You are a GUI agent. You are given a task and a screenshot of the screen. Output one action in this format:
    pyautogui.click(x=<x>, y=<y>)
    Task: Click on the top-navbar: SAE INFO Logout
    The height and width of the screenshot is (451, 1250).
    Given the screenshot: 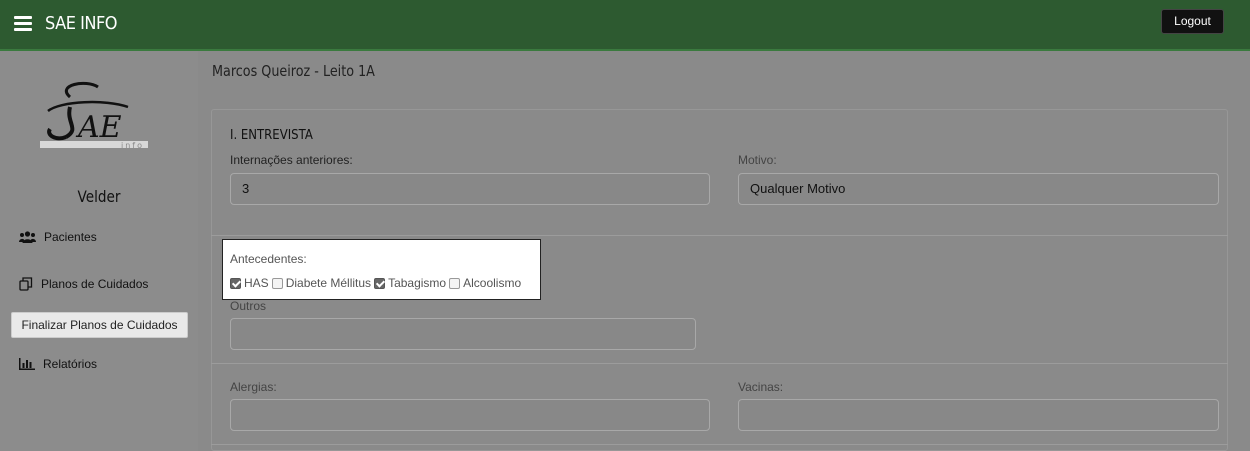 What is the action you would take?
    pyautogui.click(x=625, y=25)
    